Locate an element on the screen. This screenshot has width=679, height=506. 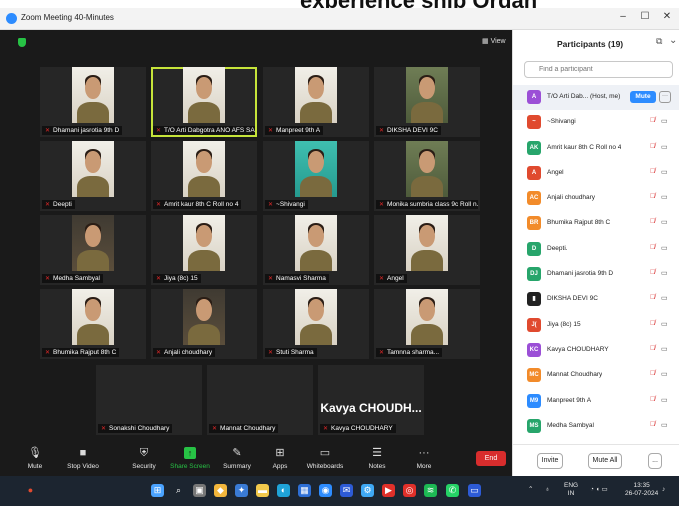
close-panel-icon: ⌄ is located at coordinates (673, 40).